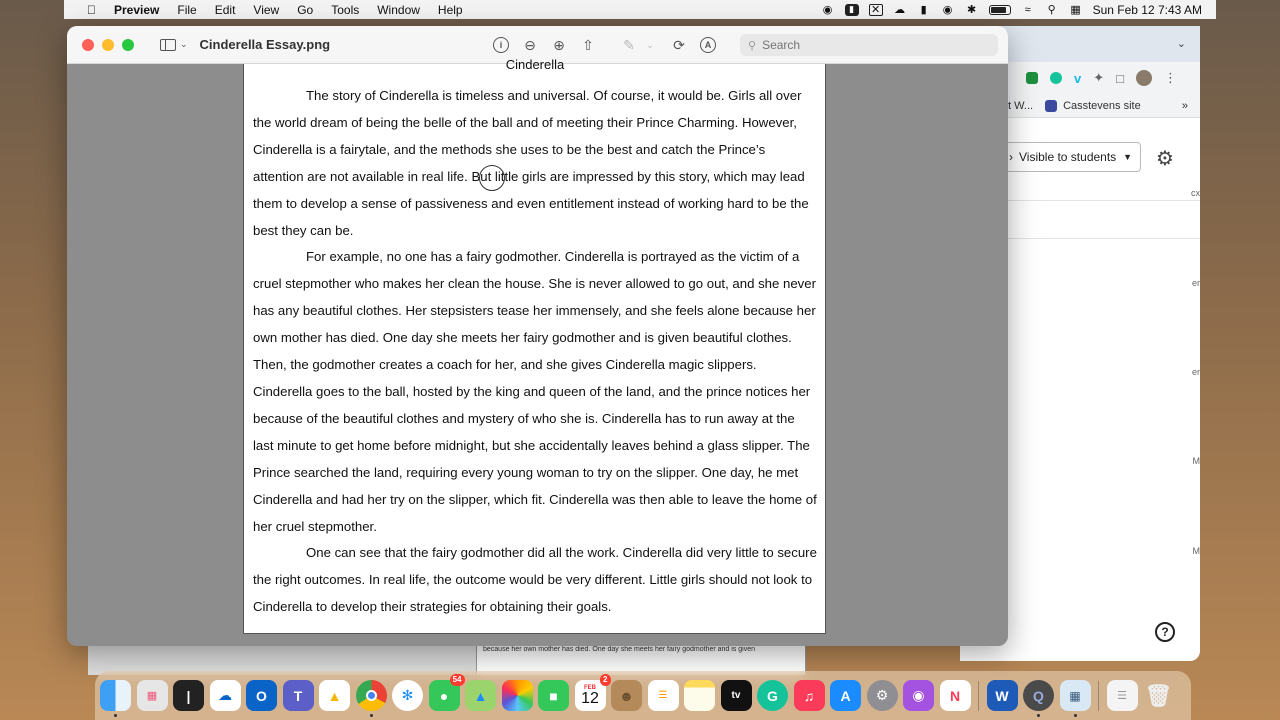  Describe the element at coordinates (152, 695) in the screenshot. I see `launchpad-icon: ▦` at that location.